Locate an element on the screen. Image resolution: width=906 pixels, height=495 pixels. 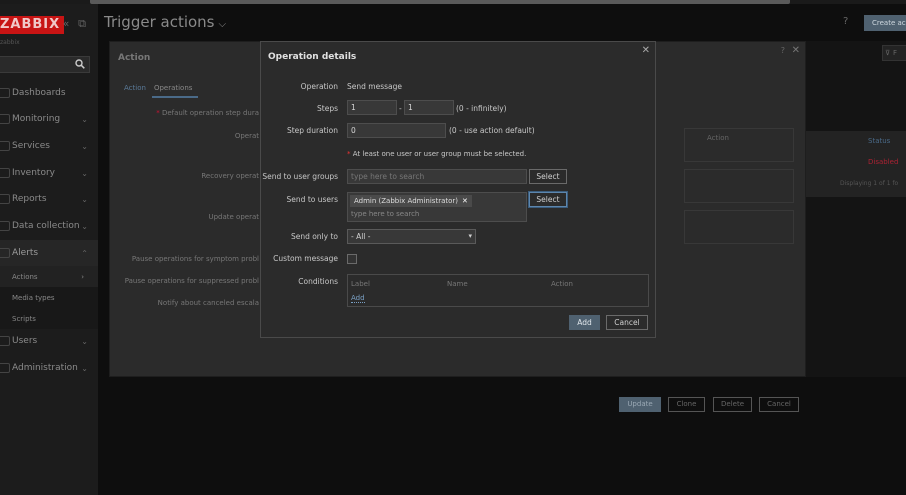
steps-label: Steps is located at coordinates (327, 108).